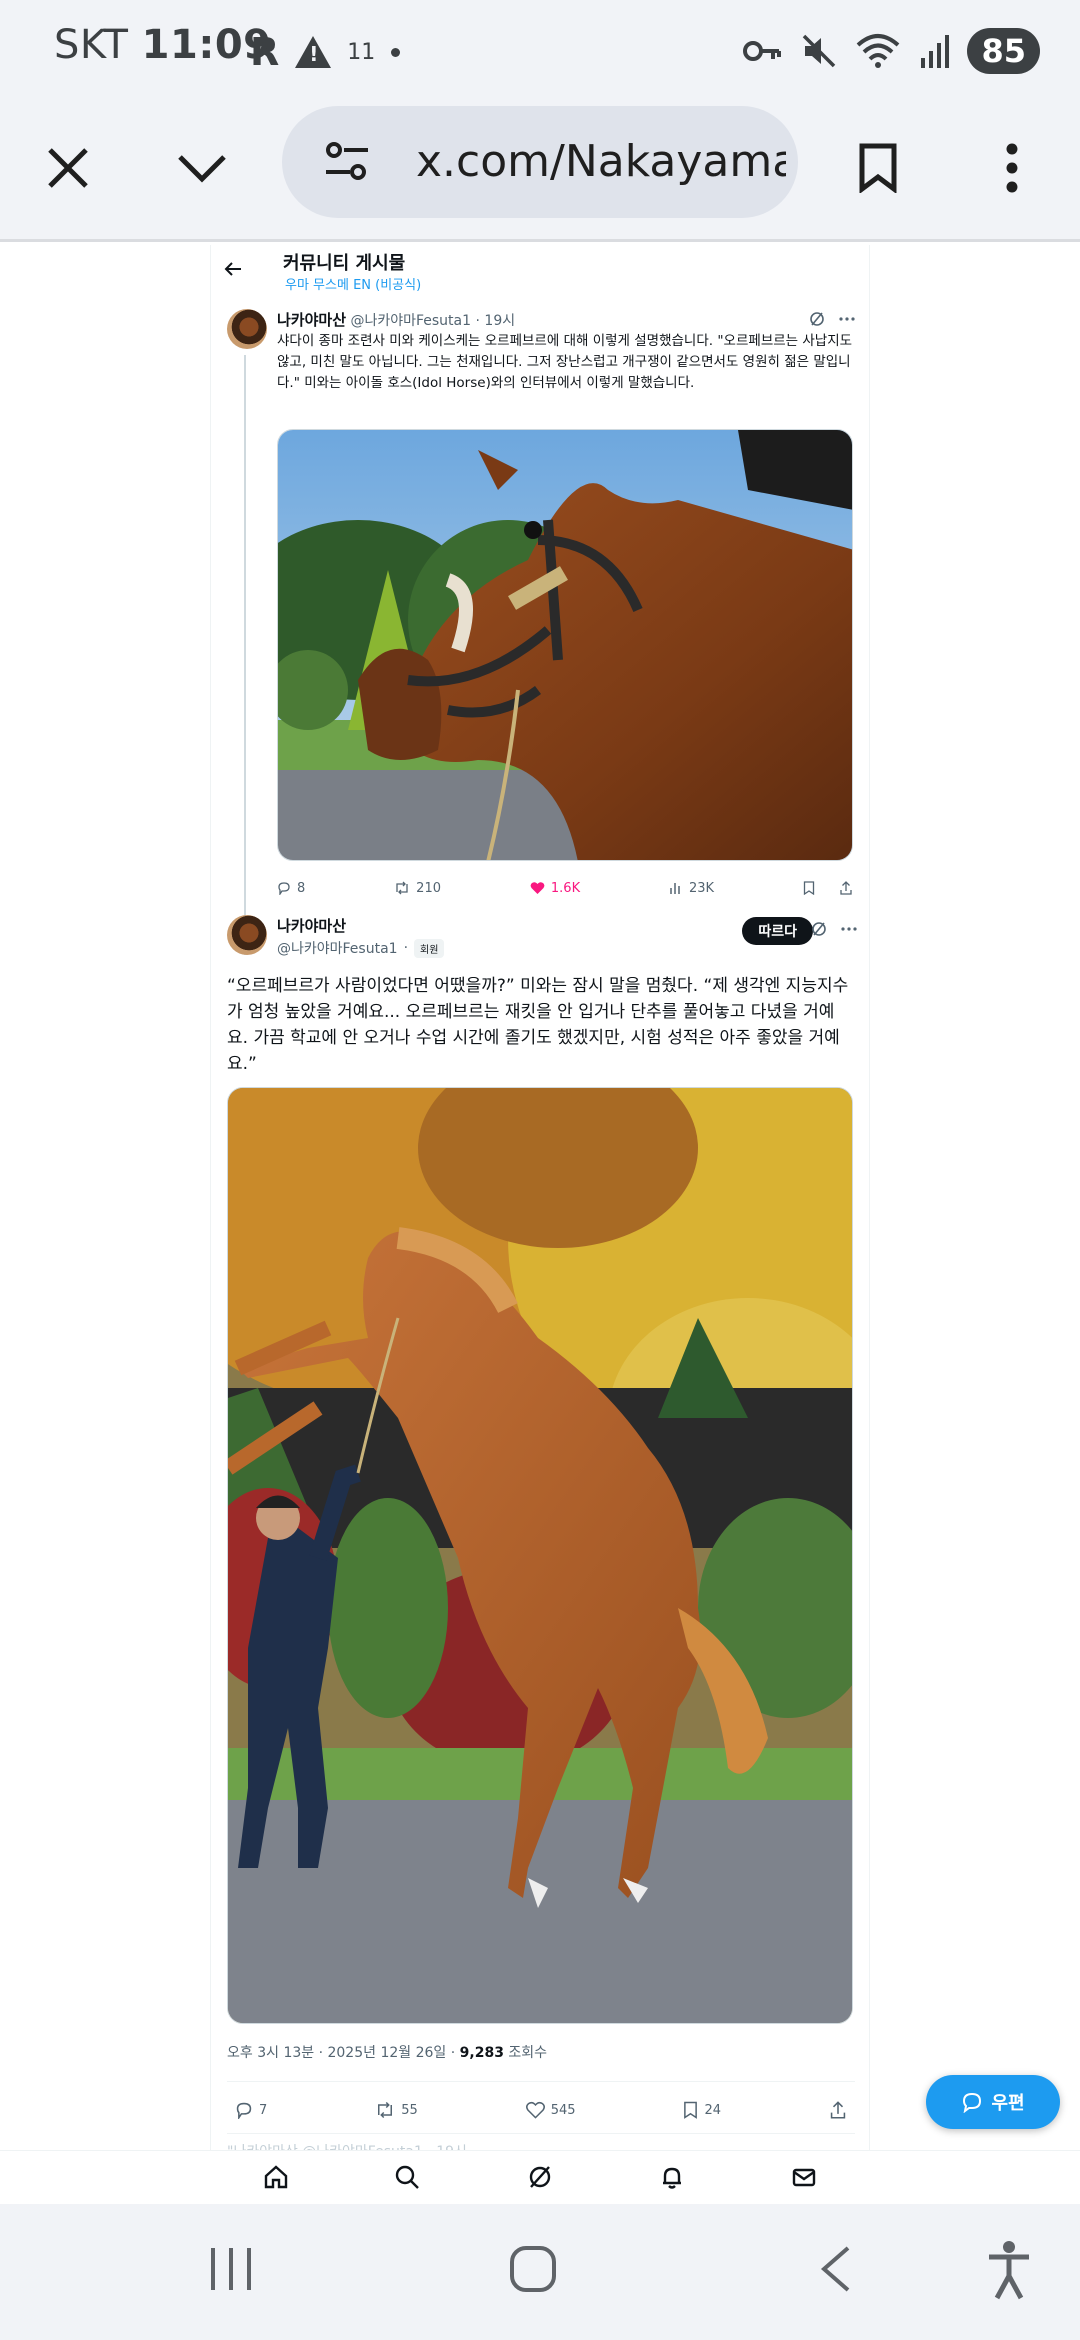 The height and width of the screenshot is (2340, 1080). Describe the element at coordinates (265, 52) in the screenshot. I see `r-icon: R` at that location.